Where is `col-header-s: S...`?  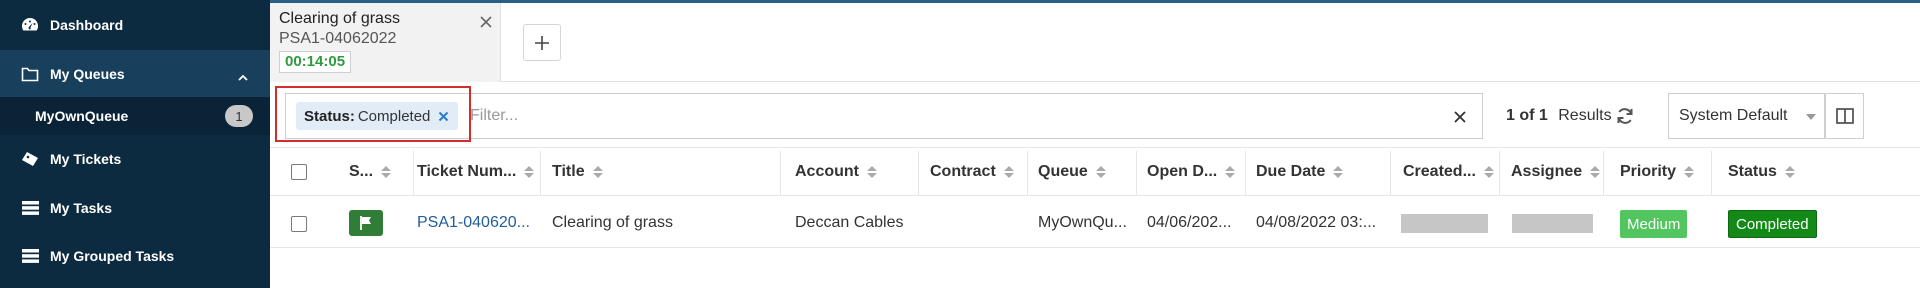 col-header-s: S... is located at coordinates (370, 172).